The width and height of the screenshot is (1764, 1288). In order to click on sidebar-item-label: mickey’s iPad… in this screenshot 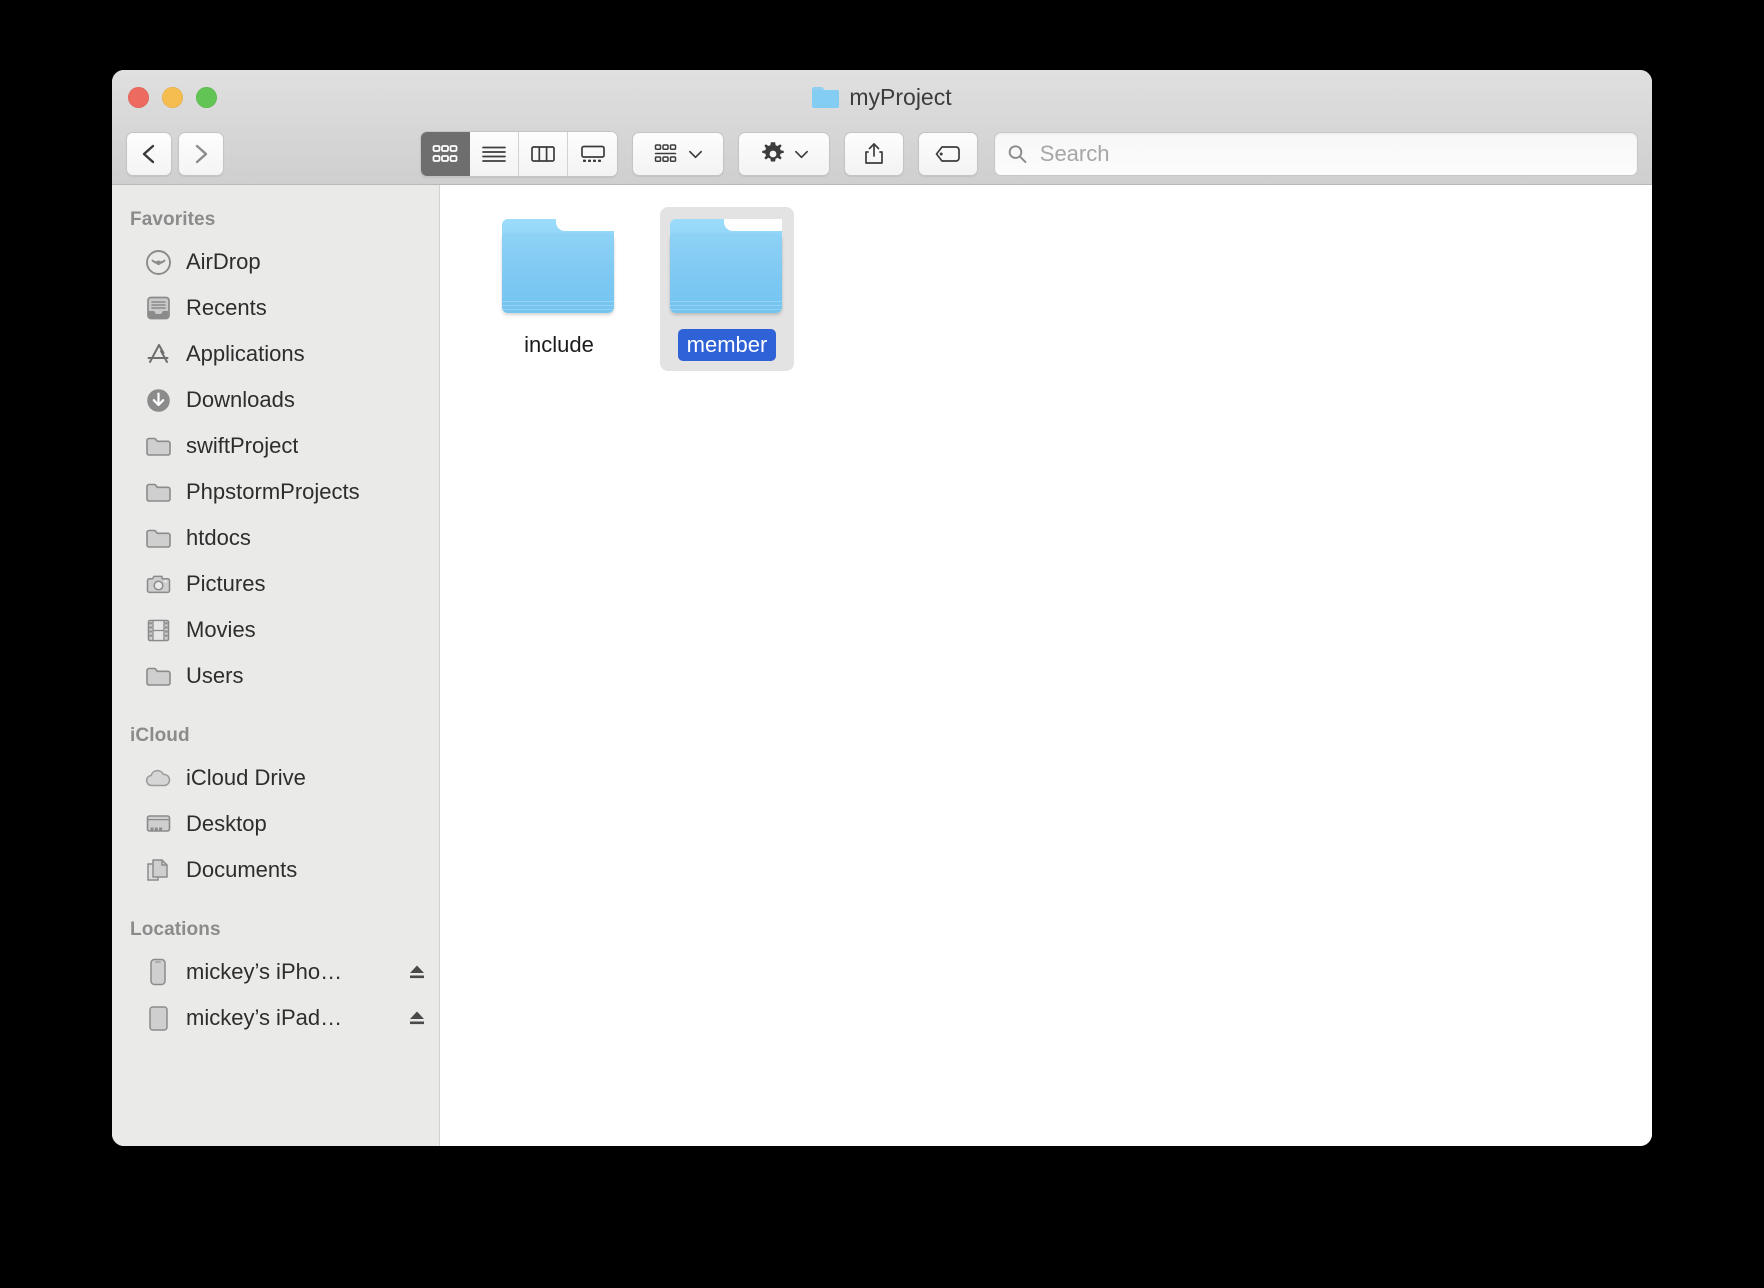, I will do `click(264, 1017)`.